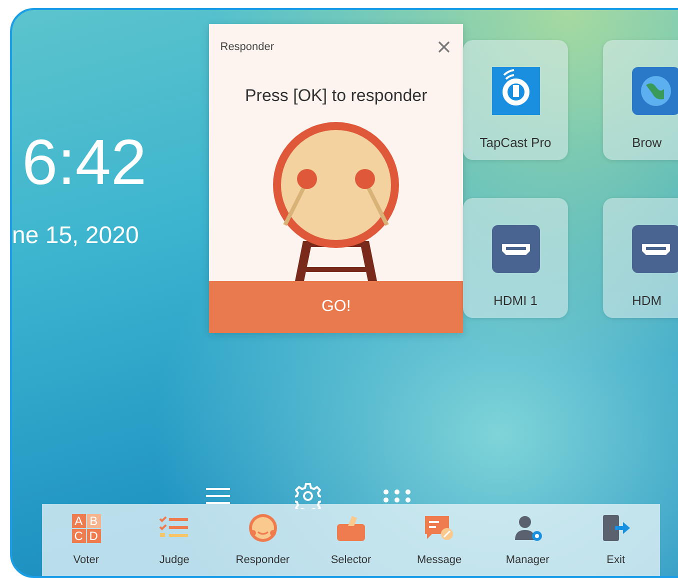 The image size is (678, 578). What do you see at coordinates (174, 540) in the screenshot?
I see `tool-button: Judge` at bounding box center [174, 540].